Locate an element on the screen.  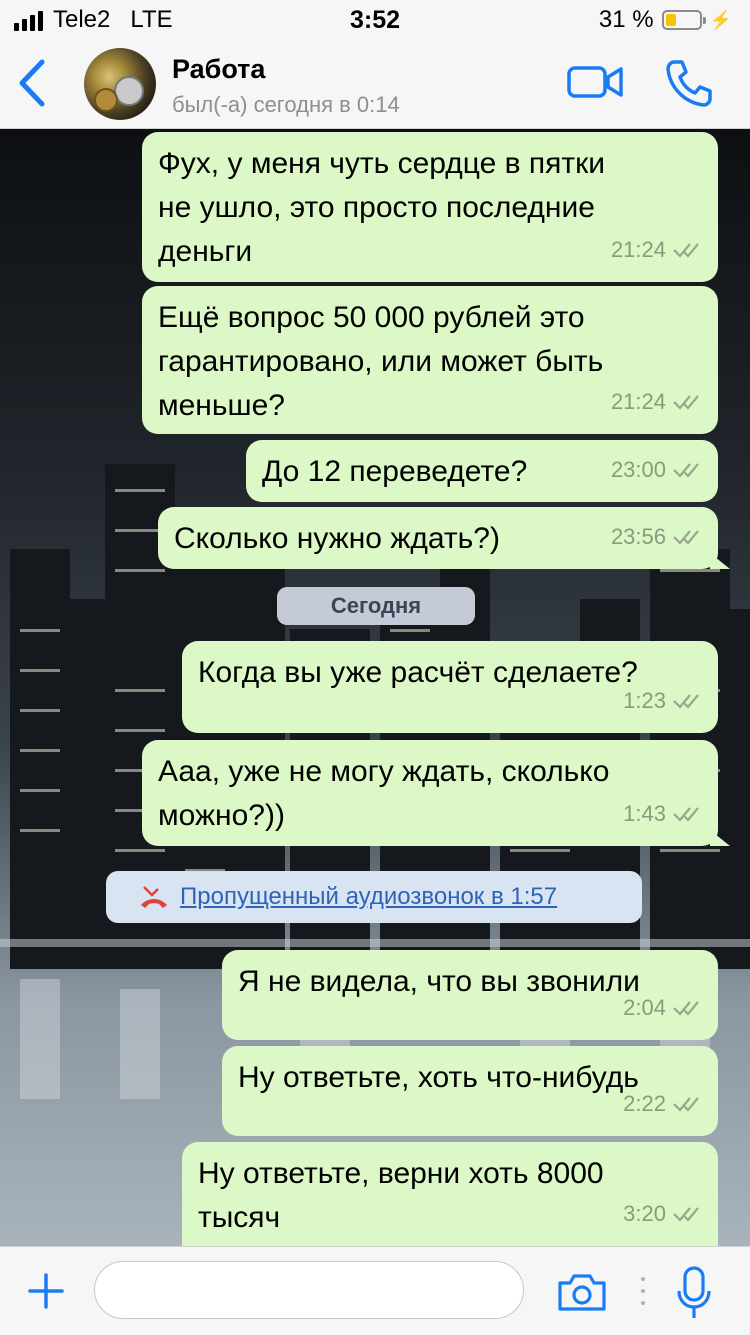
message-meta: 2:22 is located at coordinates (662, 1104).